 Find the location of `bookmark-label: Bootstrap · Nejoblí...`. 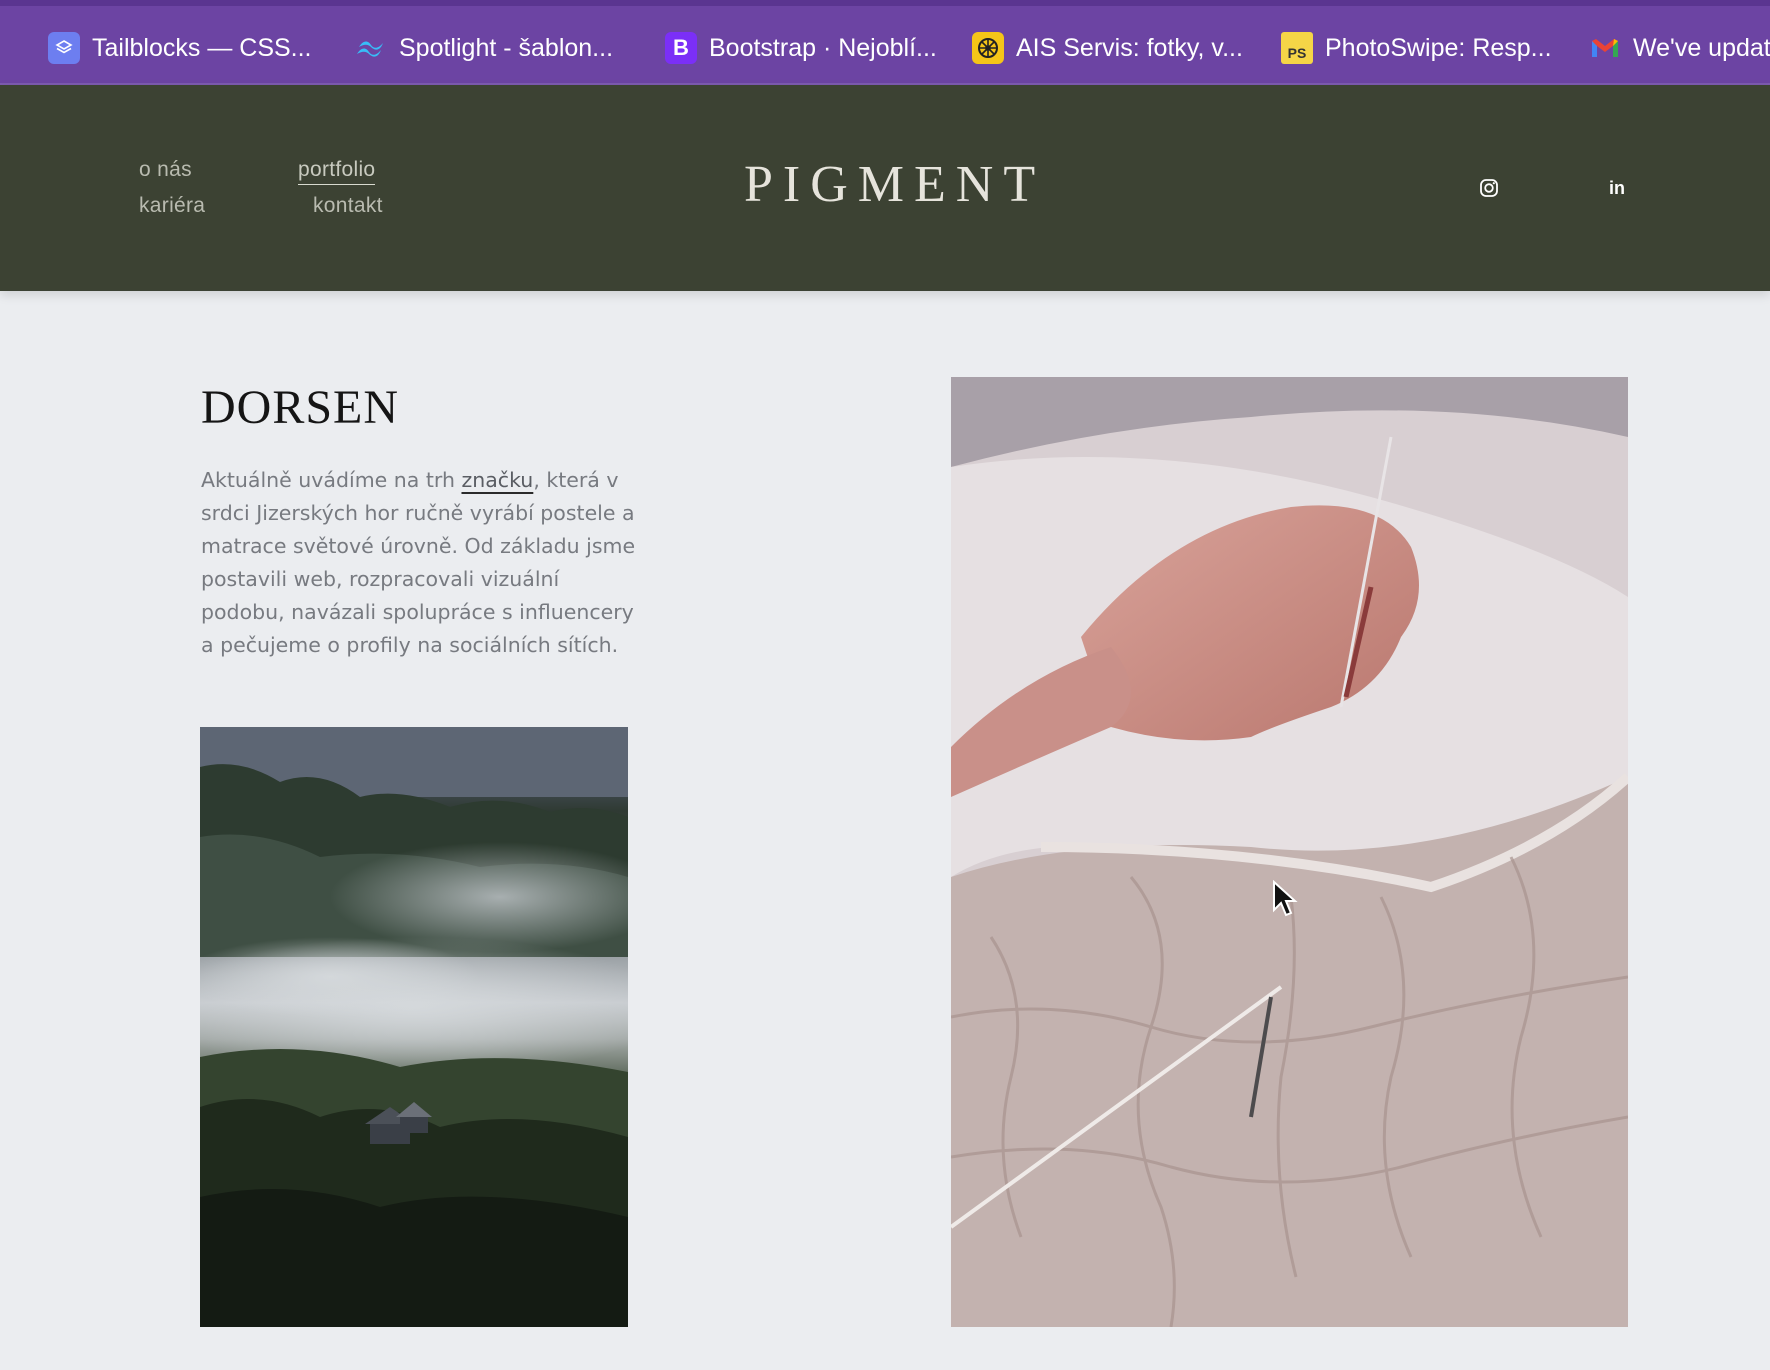

bookmark-label: Bootstrap · Nejoblí... is located at coordinates (823, 47).